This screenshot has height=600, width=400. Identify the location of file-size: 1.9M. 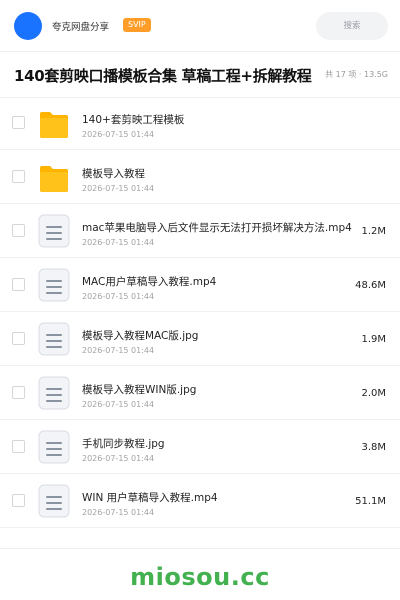
(373, 339).